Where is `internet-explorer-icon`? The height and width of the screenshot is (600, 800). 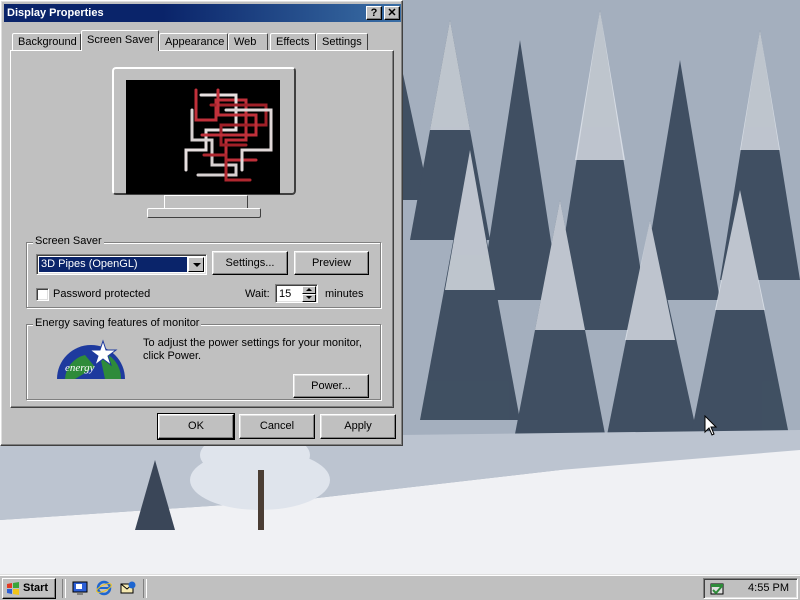 internet-explorer-icon is located at coordinates (104, 588).